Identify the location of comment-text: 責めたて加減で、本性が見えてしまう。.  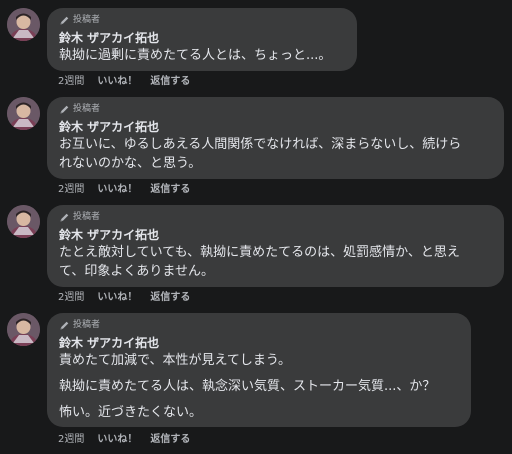
(175, 360).